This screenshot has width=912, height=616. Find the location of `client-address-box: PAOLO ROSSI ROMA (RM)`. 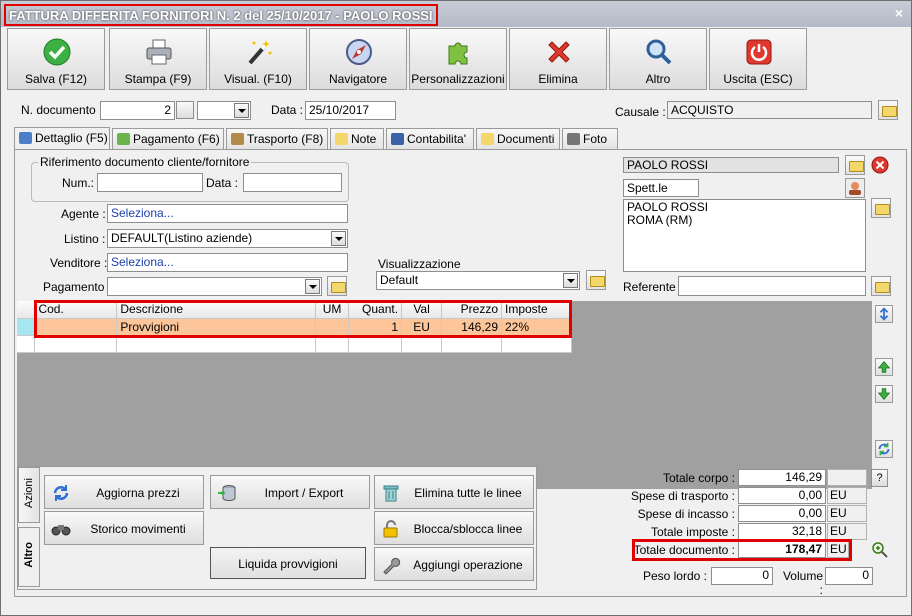

client-address-box: PAOLO ROSSI ROMA (RM) is located at coordinates (744, 235).